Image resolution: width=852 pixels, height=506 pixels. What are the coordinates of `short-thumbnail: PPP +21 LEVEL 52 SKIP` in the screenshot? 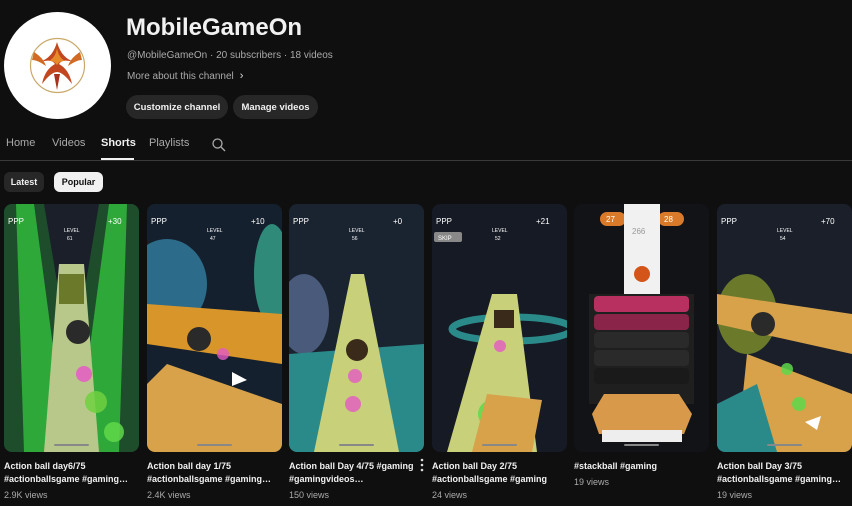 It's located at (499, 328).